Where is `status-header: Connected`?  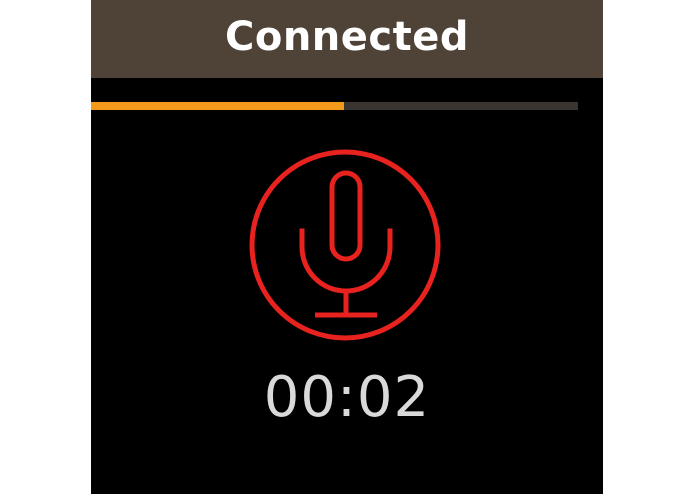
status-header: Connected is located at coordinates (347, 39).